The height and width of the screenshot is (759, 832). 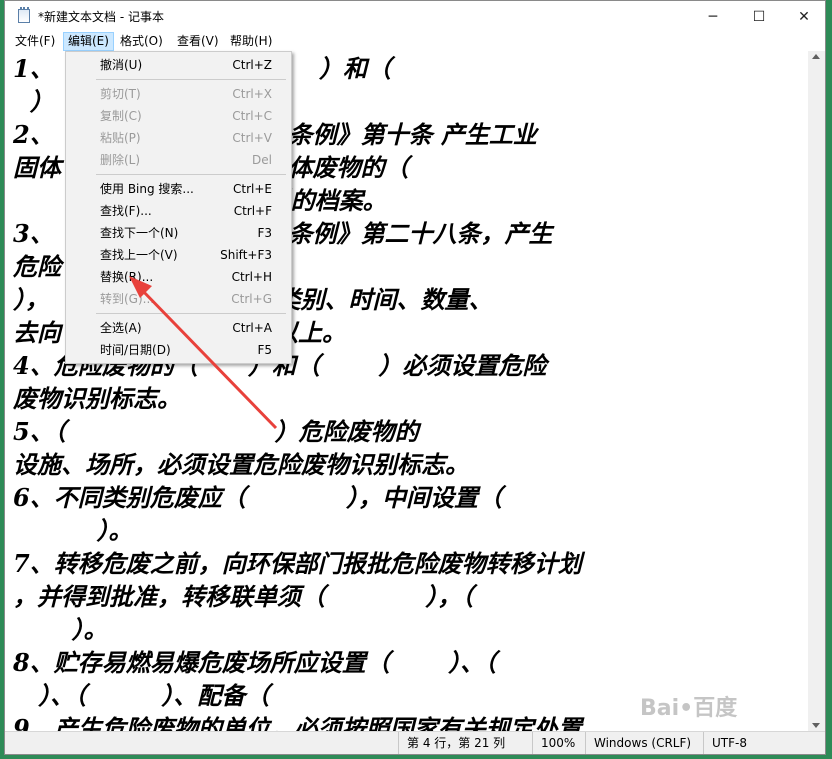 I want to click on edit-menu-item: 查找下一个(N) F3, so click(x=178, y=233).